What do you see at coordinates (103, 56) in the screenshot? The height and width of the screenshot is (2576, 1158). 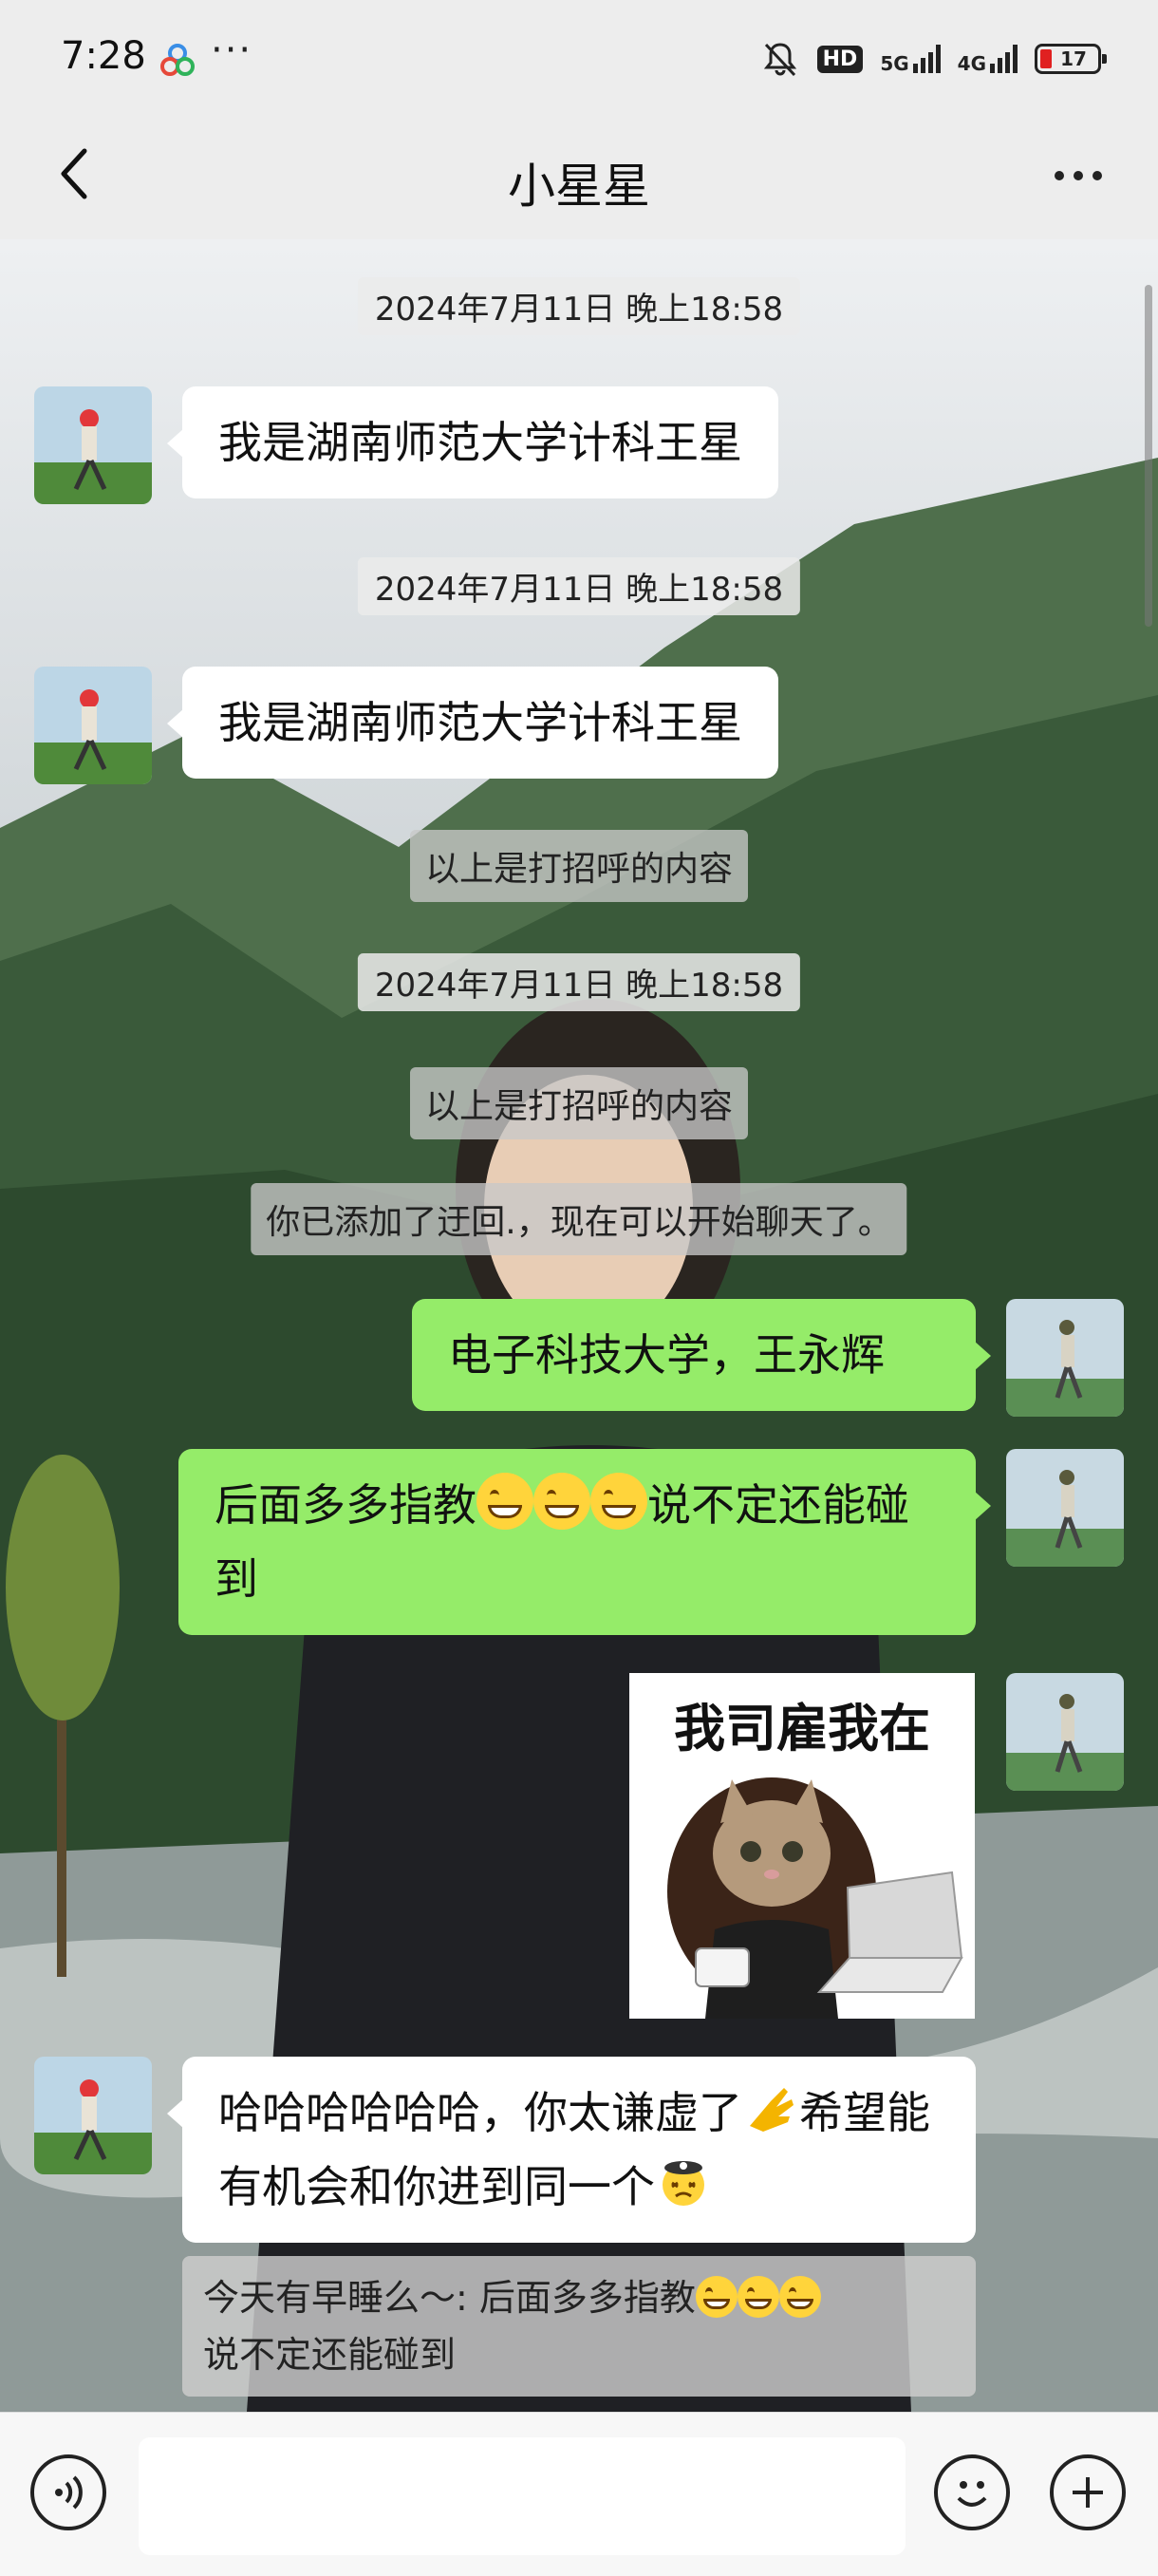 I see `status-time: 7:28` at bounding box center [103, 56].